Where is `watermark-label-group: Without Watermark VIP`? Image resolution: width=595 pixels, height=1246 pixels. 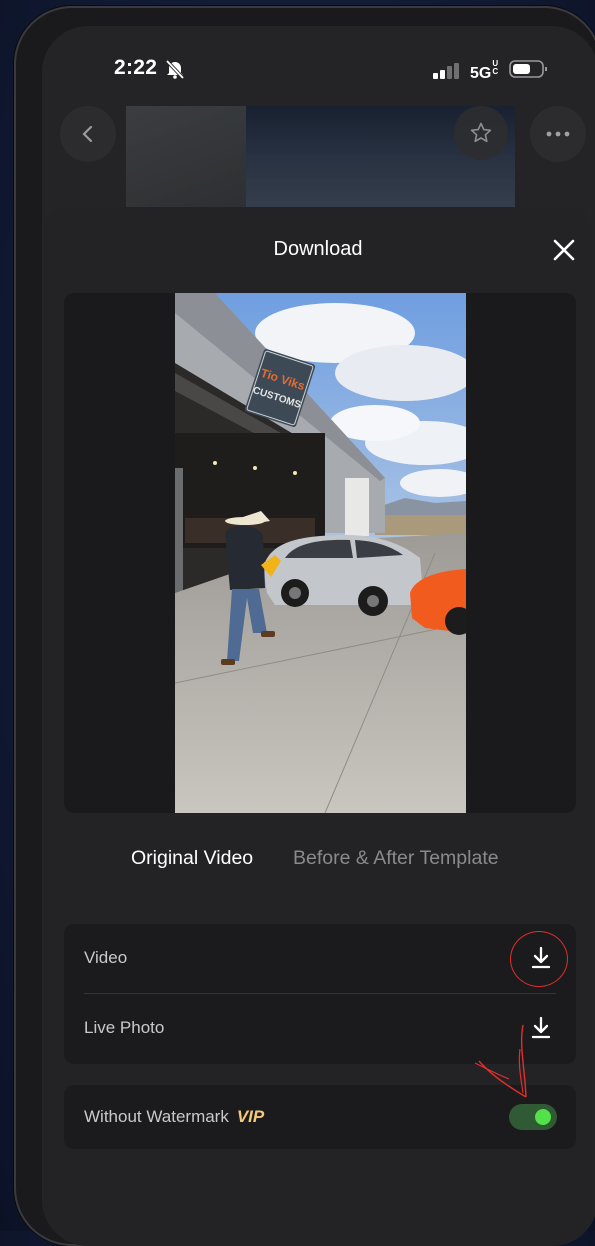 watermark-label-group: Without Watermark VIP is located at coordinates (174, 1117).